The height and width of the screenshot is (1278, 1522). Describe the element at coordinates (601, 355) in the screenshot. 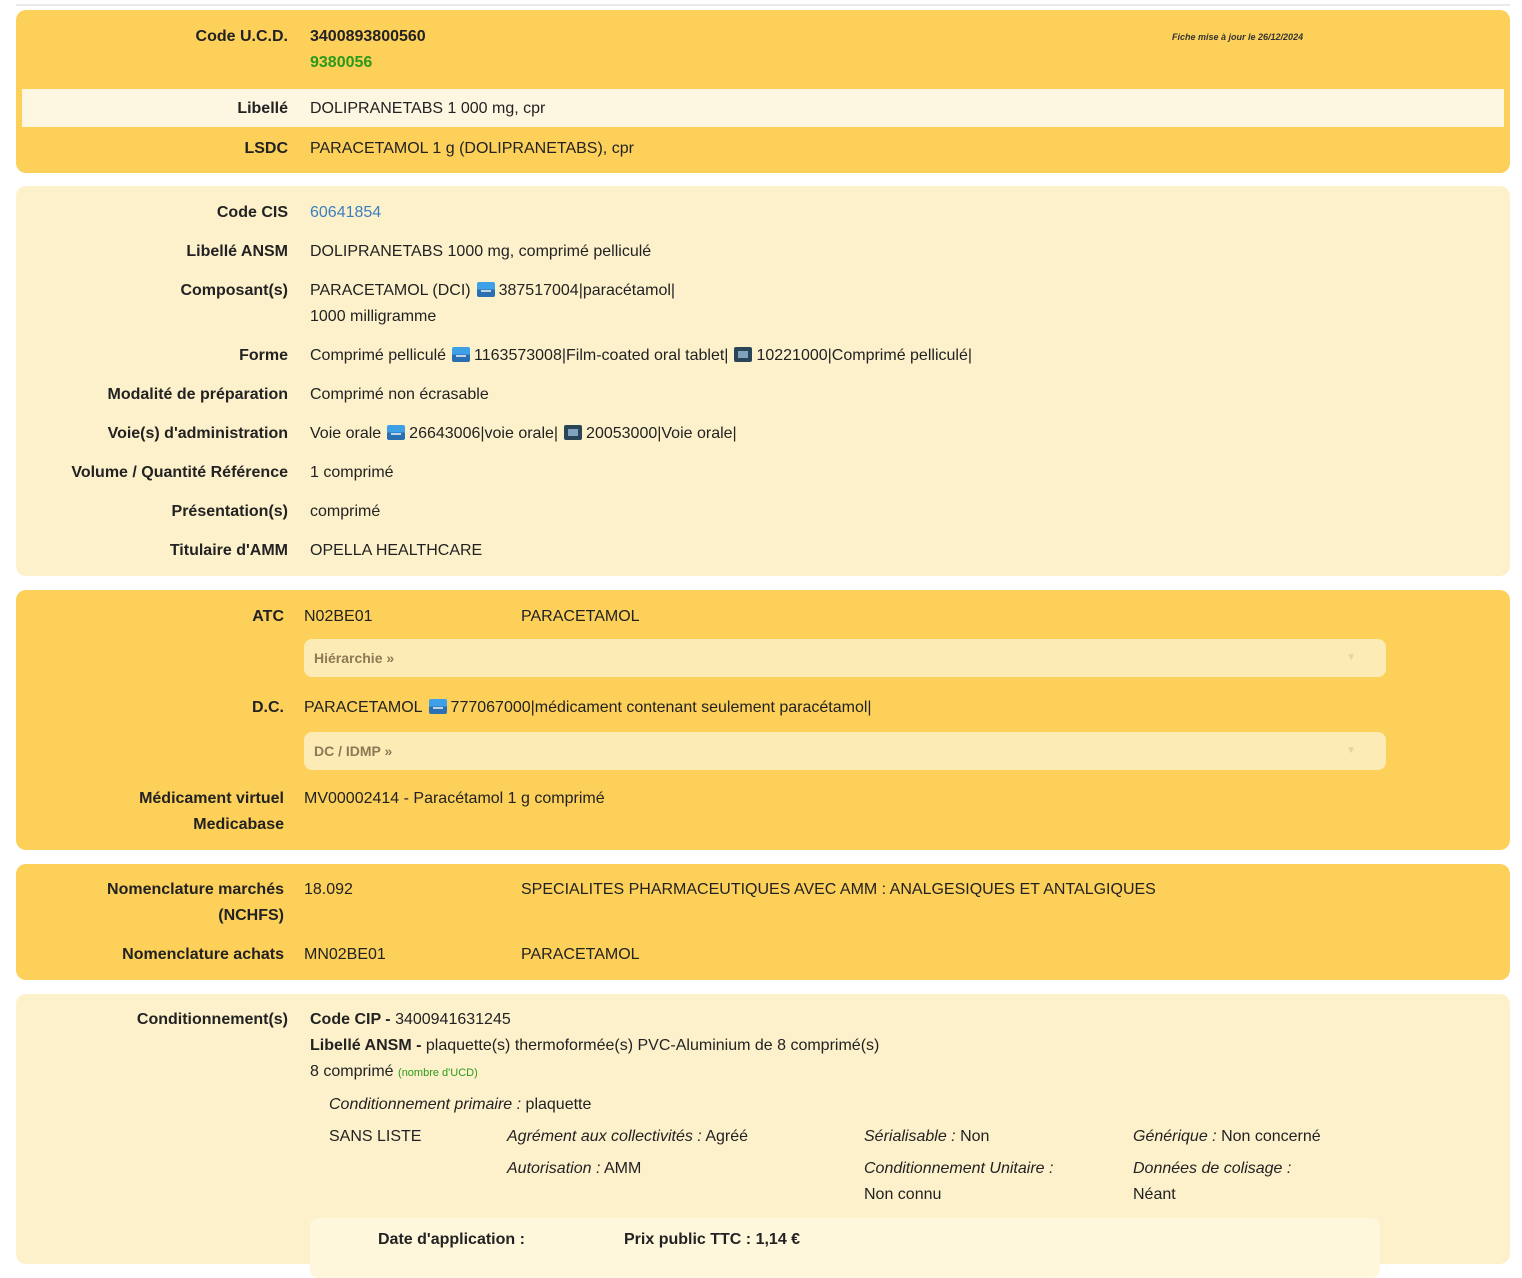

I see `forme-code-snomed: 1163573008|Film-coated oral tablet|` at that location.